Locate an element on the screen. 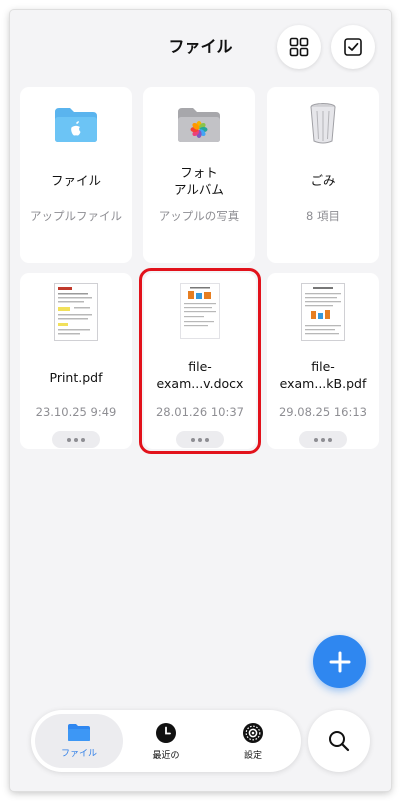 This screenshot has width=401, height=801. grid-view-button is located at coordinates (299, 47).